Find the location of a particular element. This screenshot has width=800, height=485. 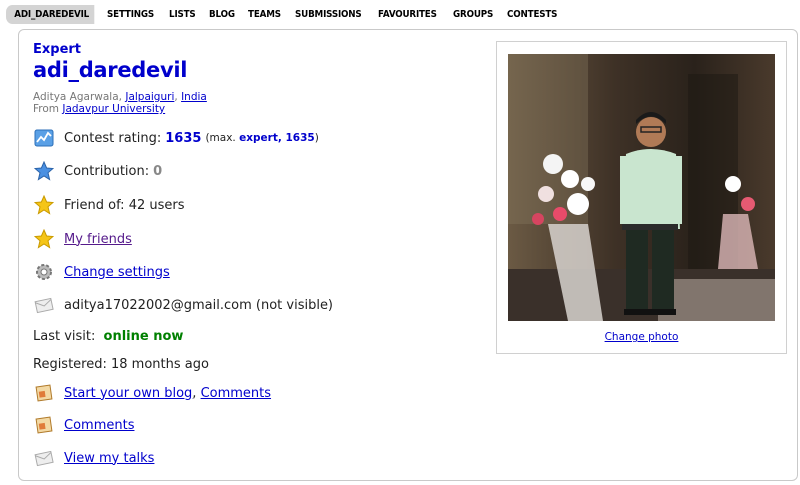

last-visit-value: online now is located at coordinates (143, 336).